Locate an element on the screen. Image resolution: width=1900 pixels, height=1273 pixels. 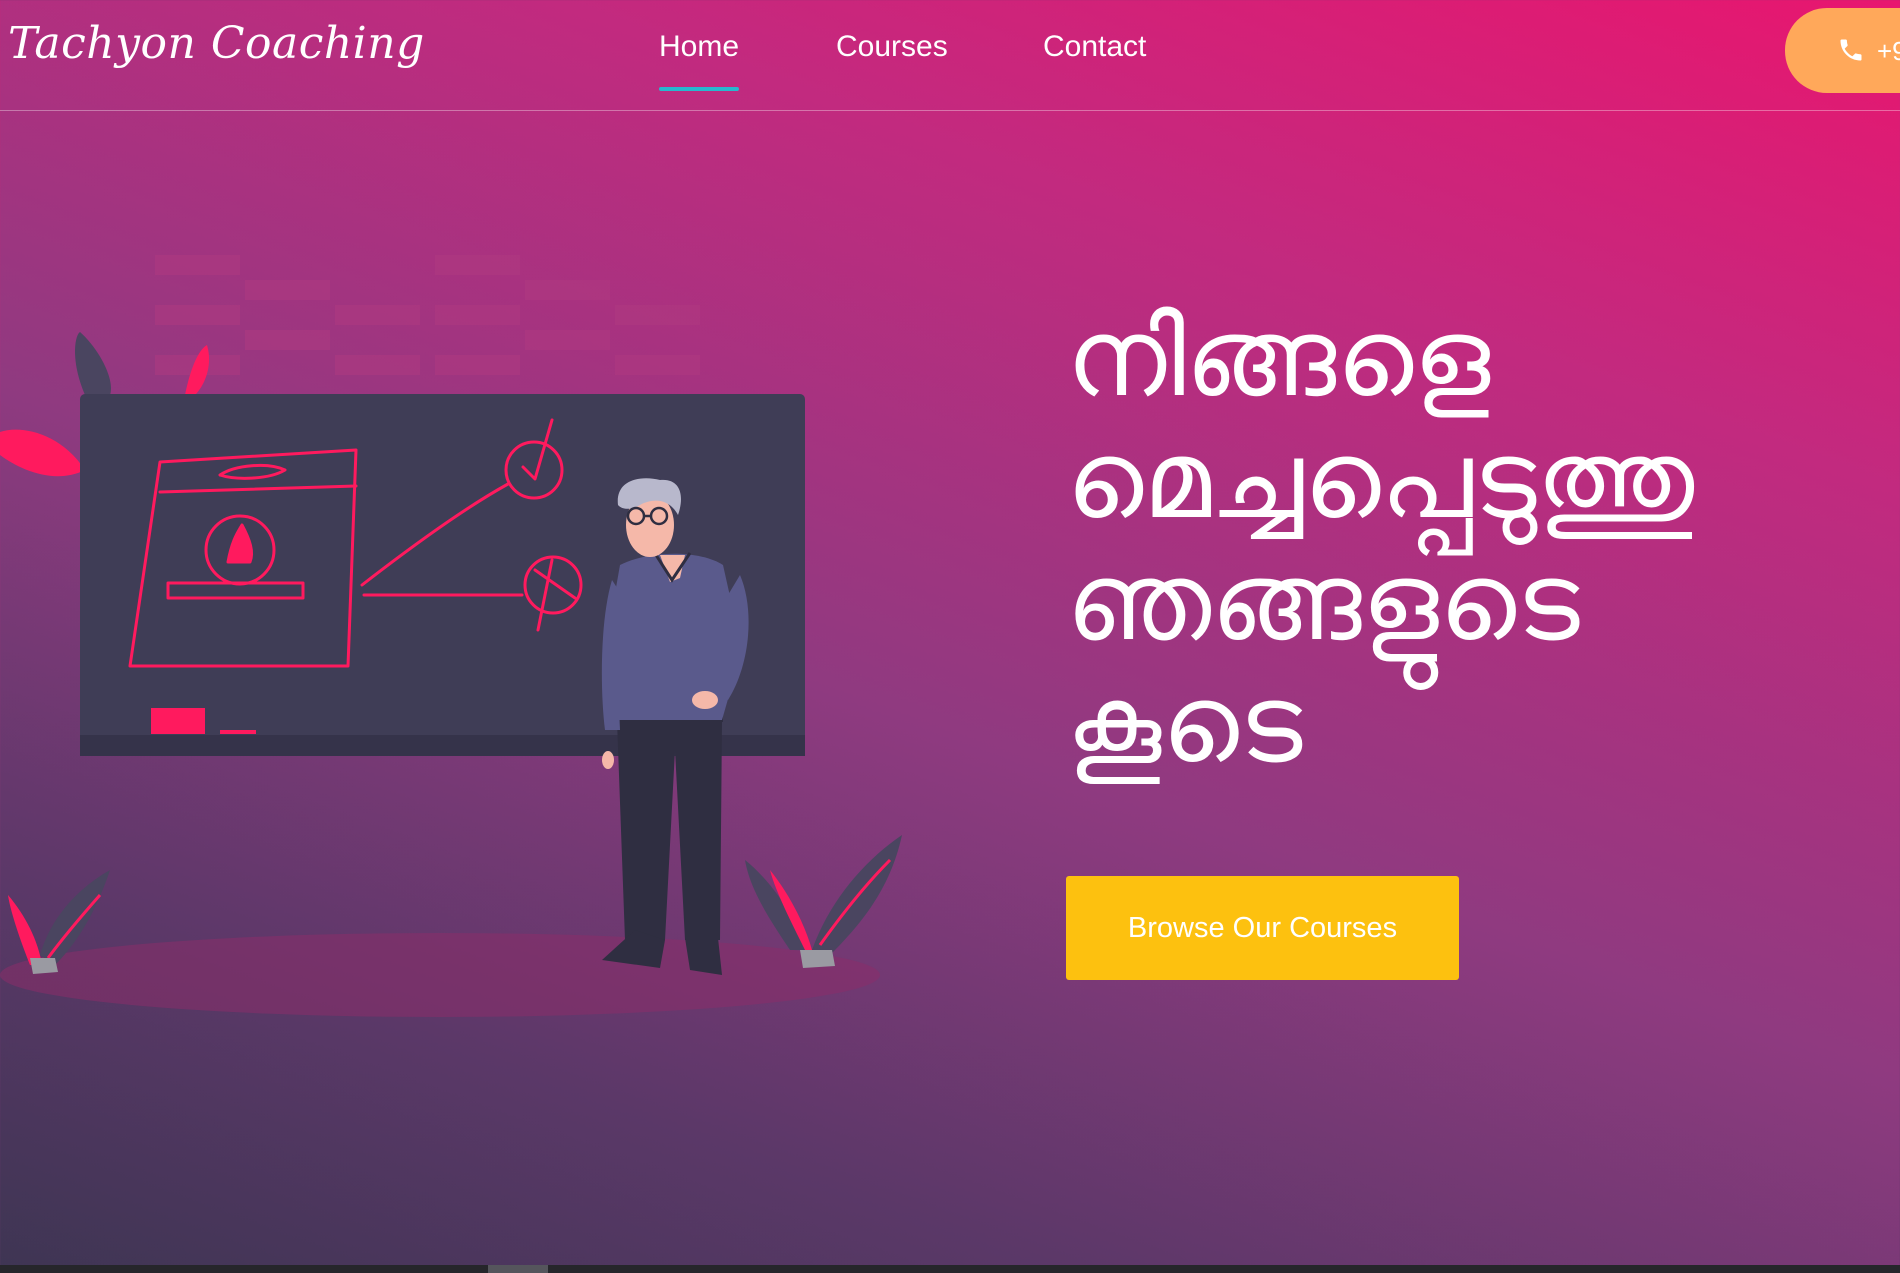
board-red-line is located at coordinates (238, 732).